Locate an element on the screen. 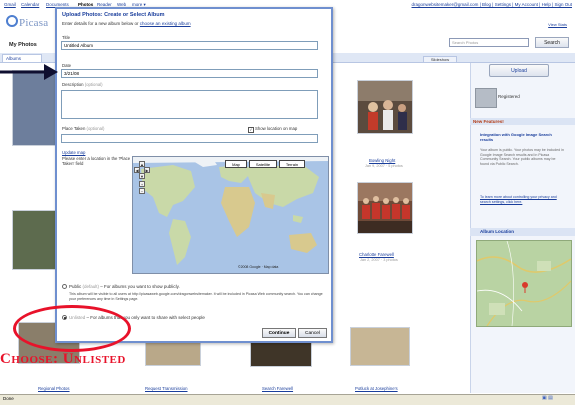 The image size is (575, 405). zoom-out-icon: − is located at coordinates (142, 191).